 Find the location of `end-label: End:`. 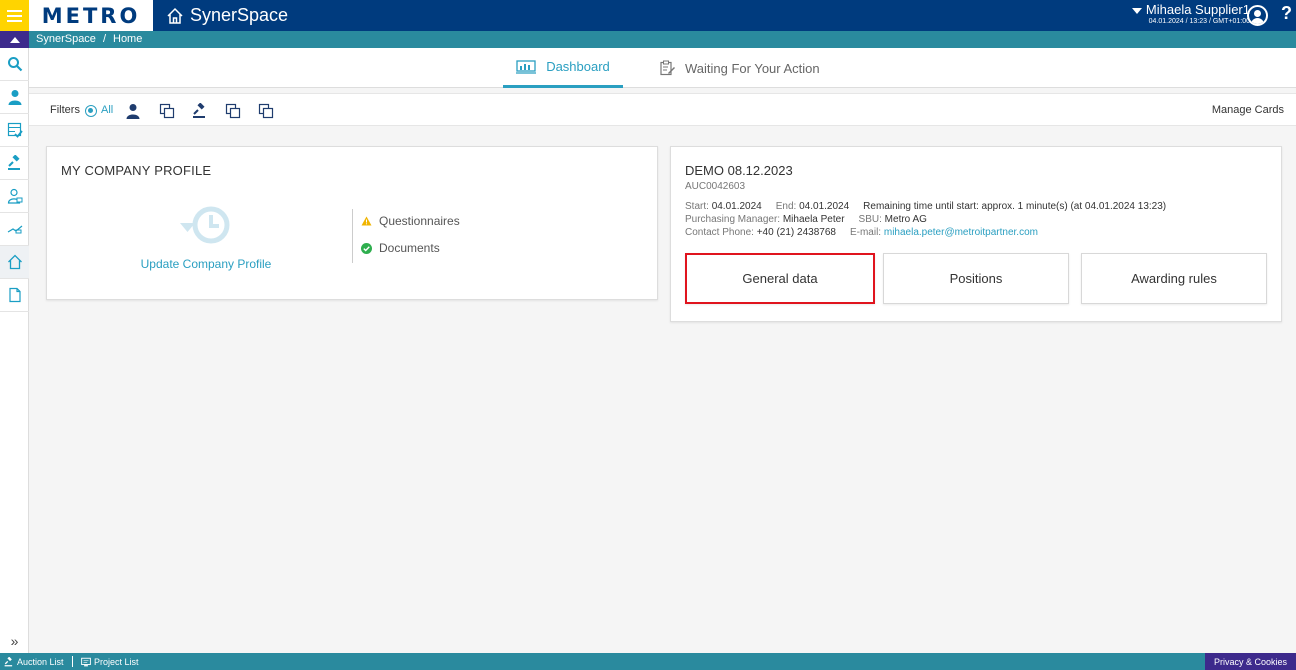

end-label: End: is located at coordinates (786, 206).